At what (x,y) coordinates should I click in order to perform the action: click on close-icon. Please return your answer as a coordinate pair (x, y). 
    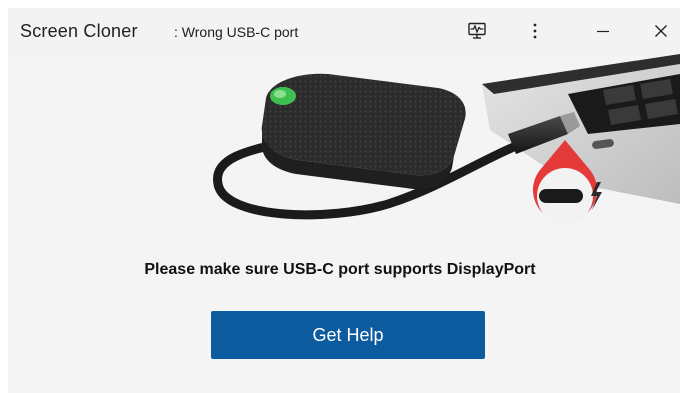
    Looking at the image, I should click on (661, 31).